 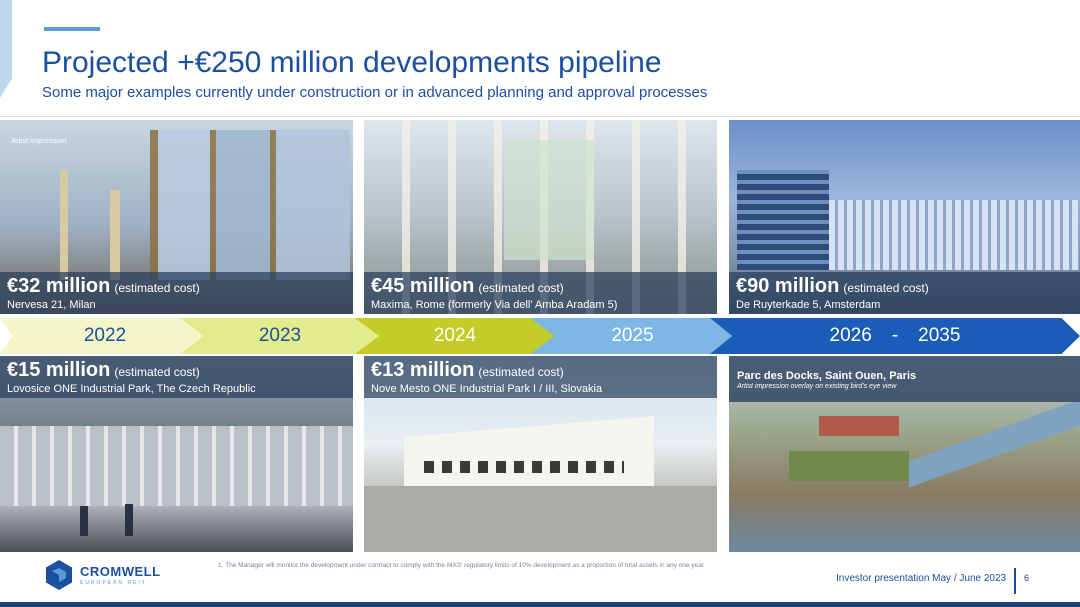 What do you see at coordinates (280, 336) in the screenshot?
I see `timeline-year-2023: 2023` at bounding box center [280, 336].